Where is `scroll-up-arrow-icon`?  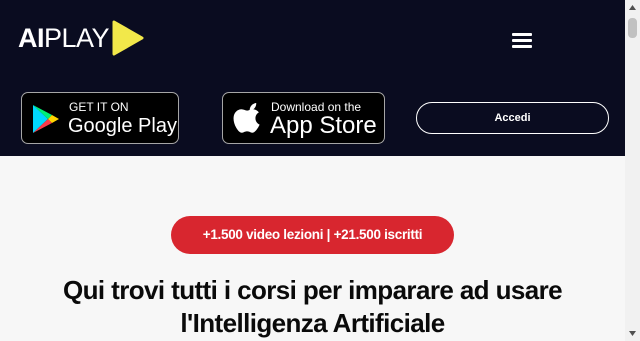
scroll-up-arrow-icon is located at coordinates (632, 8).